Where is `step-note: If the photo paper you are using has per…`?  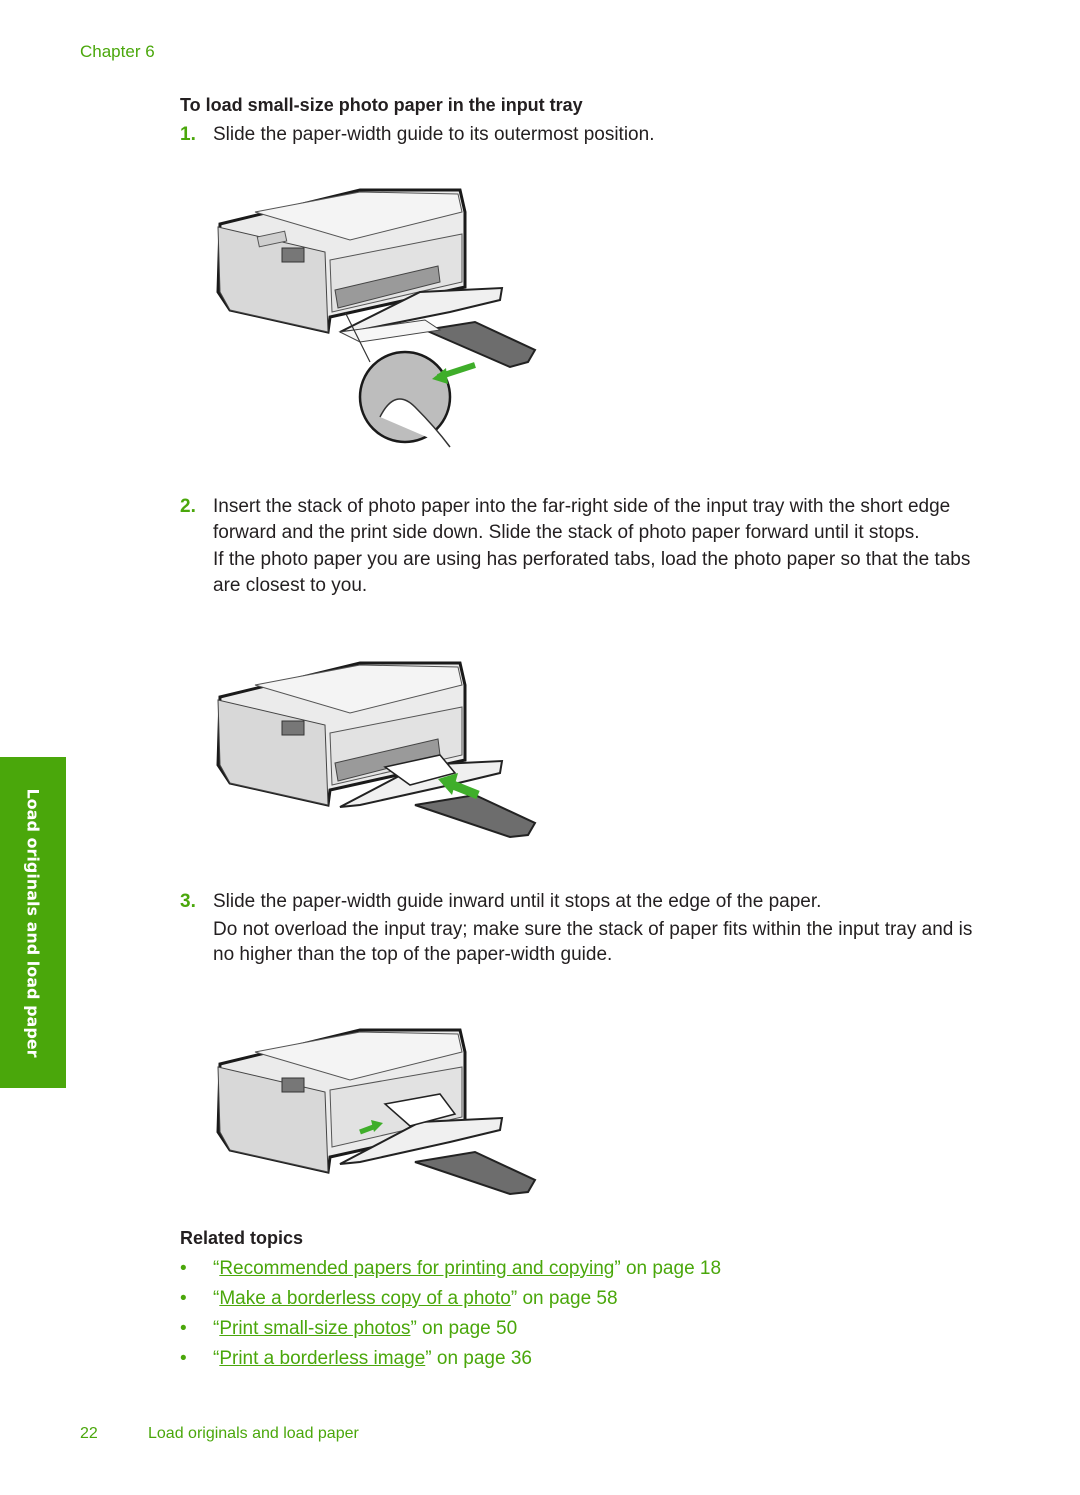 step-note: If the photo paper you are using has per… is located at coordinates (592, 572).